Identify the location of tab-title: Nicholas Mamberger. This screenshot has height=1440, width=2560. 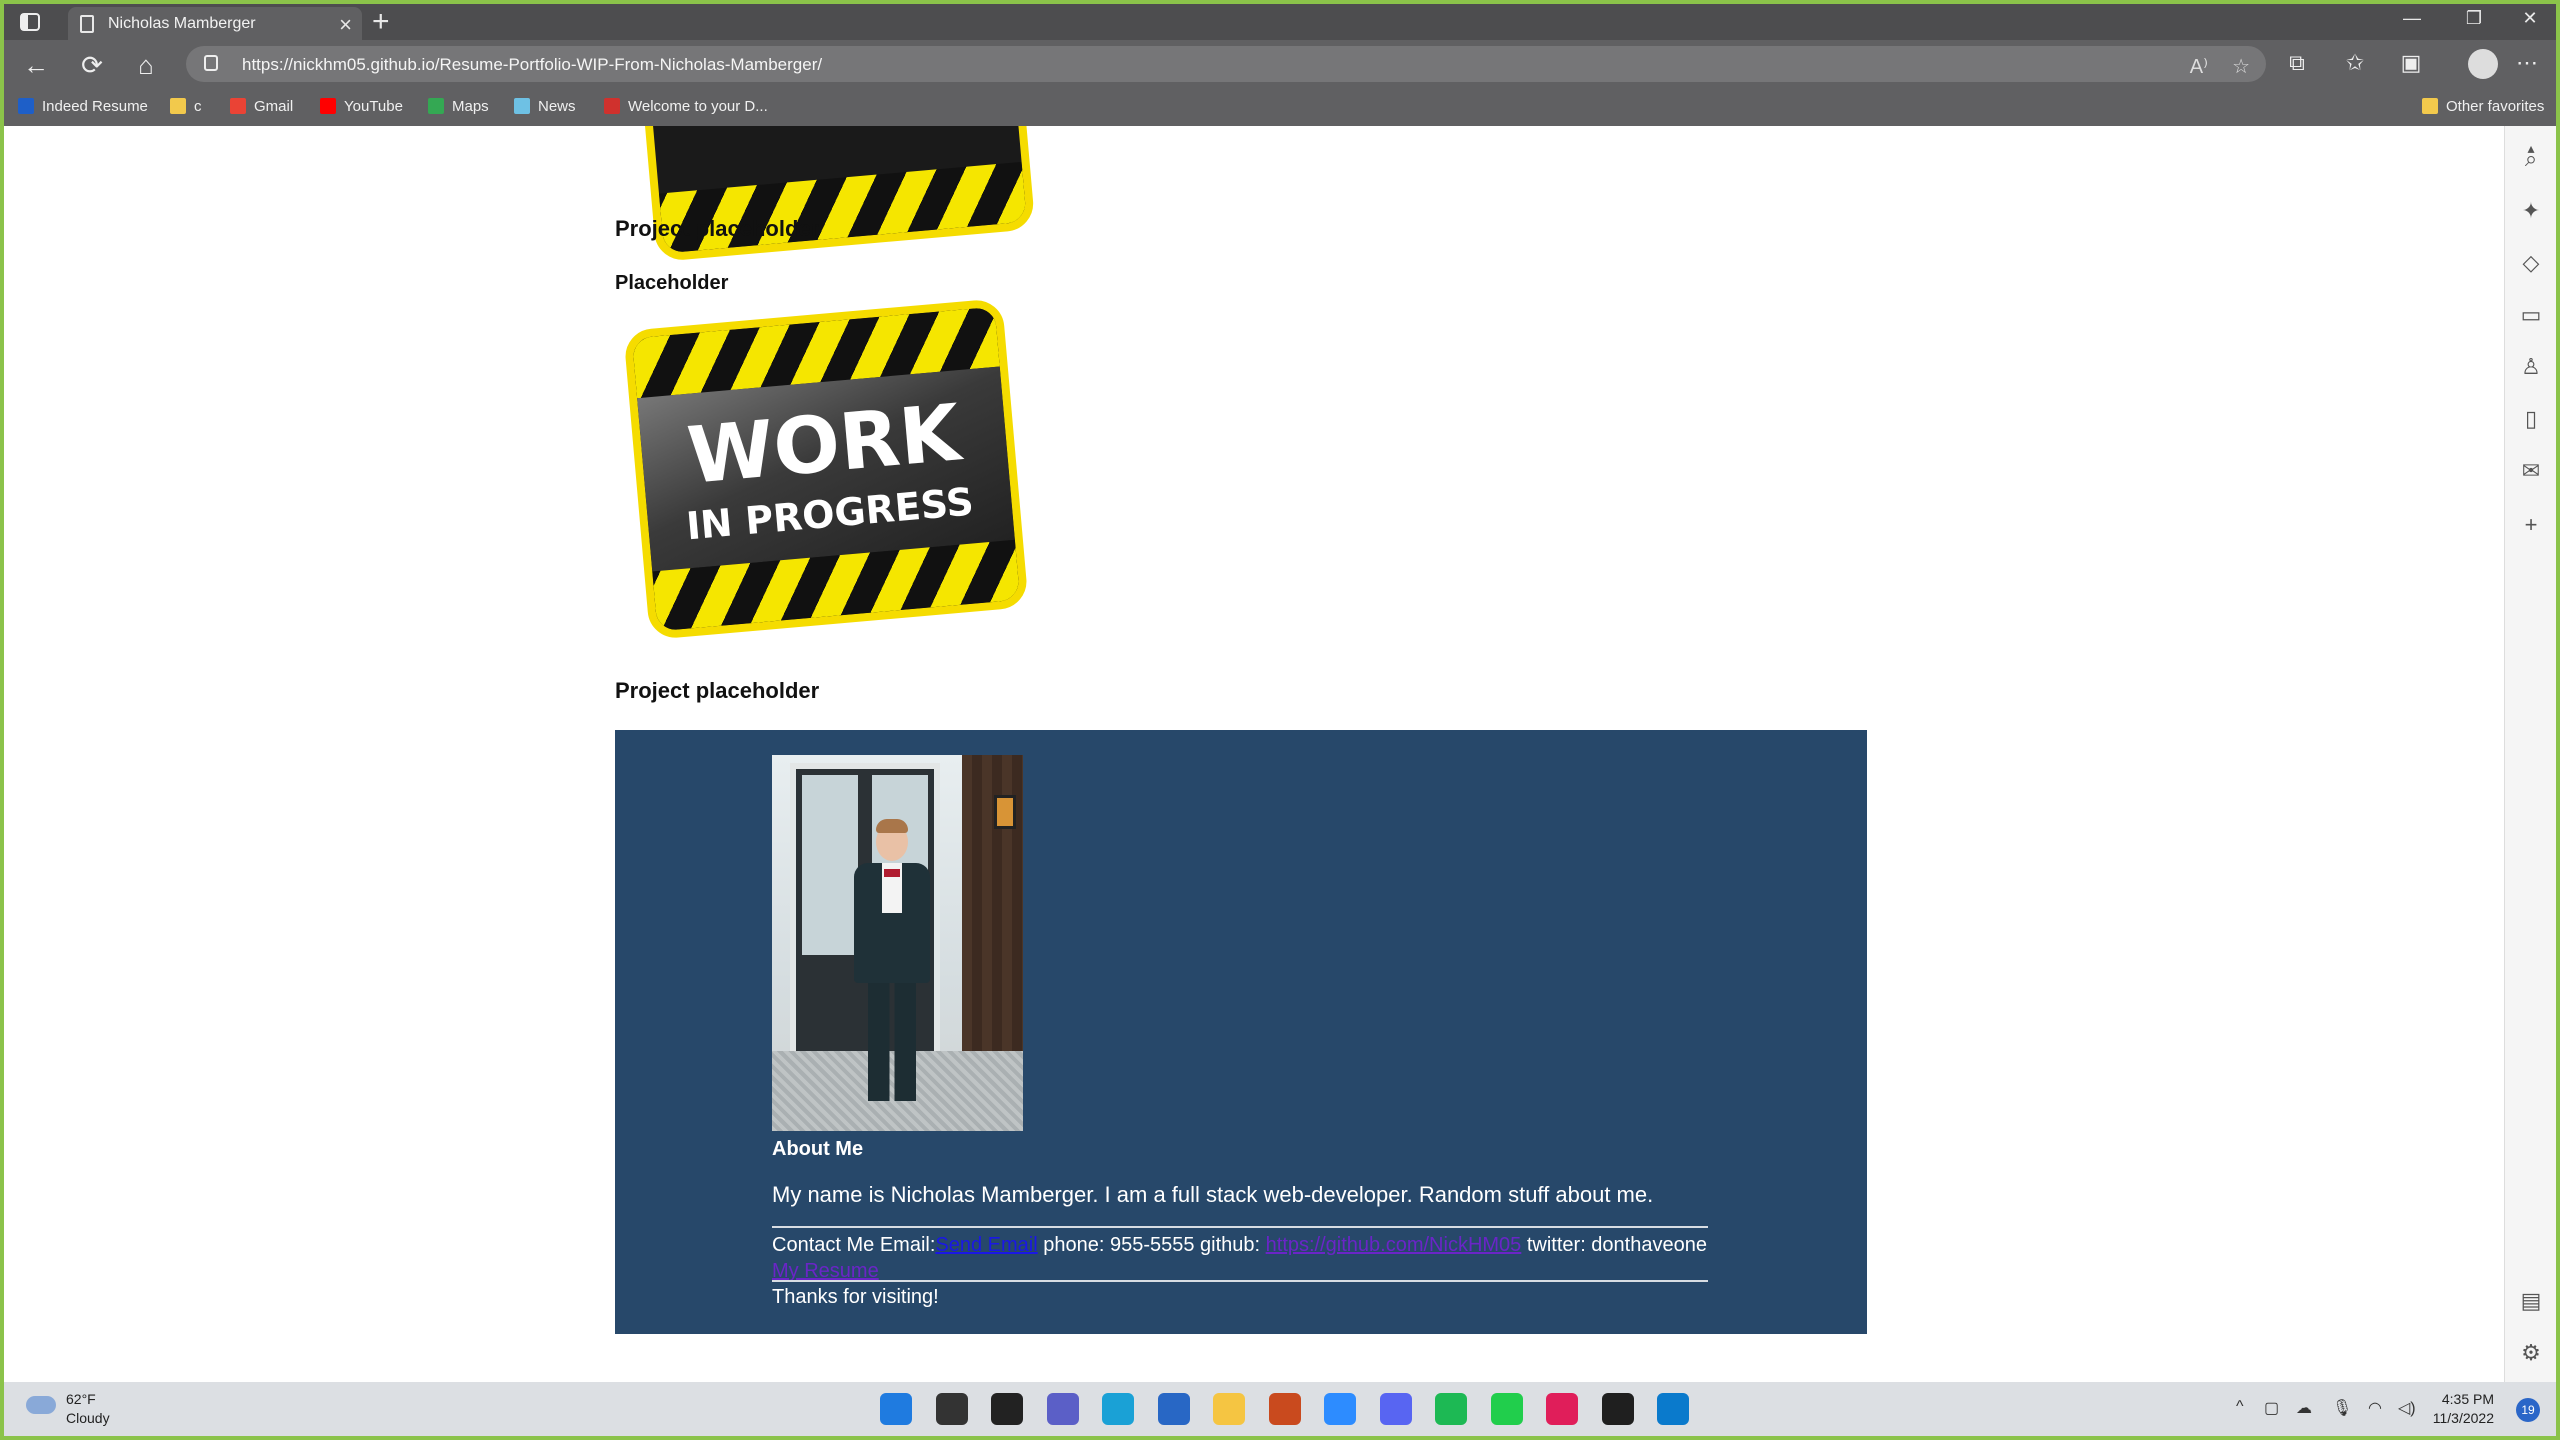
(182, 23).